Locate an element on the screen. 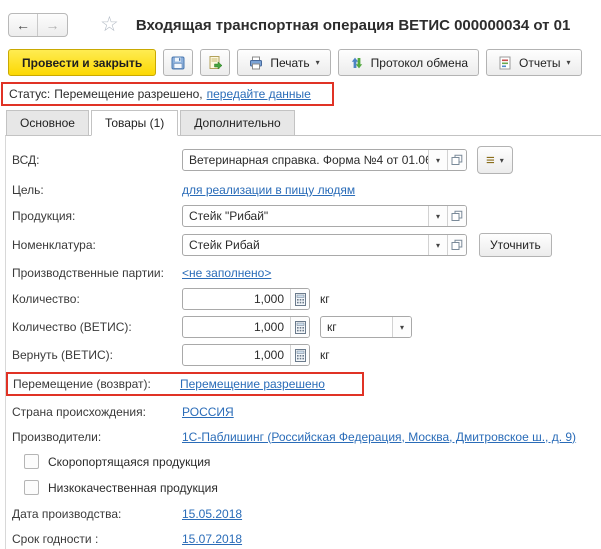 Image resolution: width=601 pixels, height=549 pixels. reports-label: Отчеты is located at coordinates (540, 62).